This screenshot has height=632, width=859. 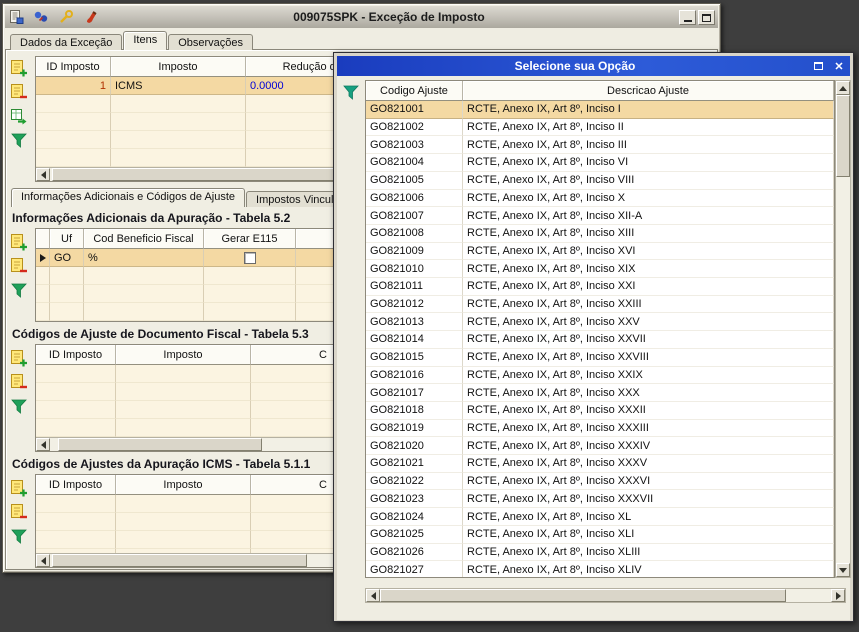 I want to click on connect-icon, so click(x=41, y=17).